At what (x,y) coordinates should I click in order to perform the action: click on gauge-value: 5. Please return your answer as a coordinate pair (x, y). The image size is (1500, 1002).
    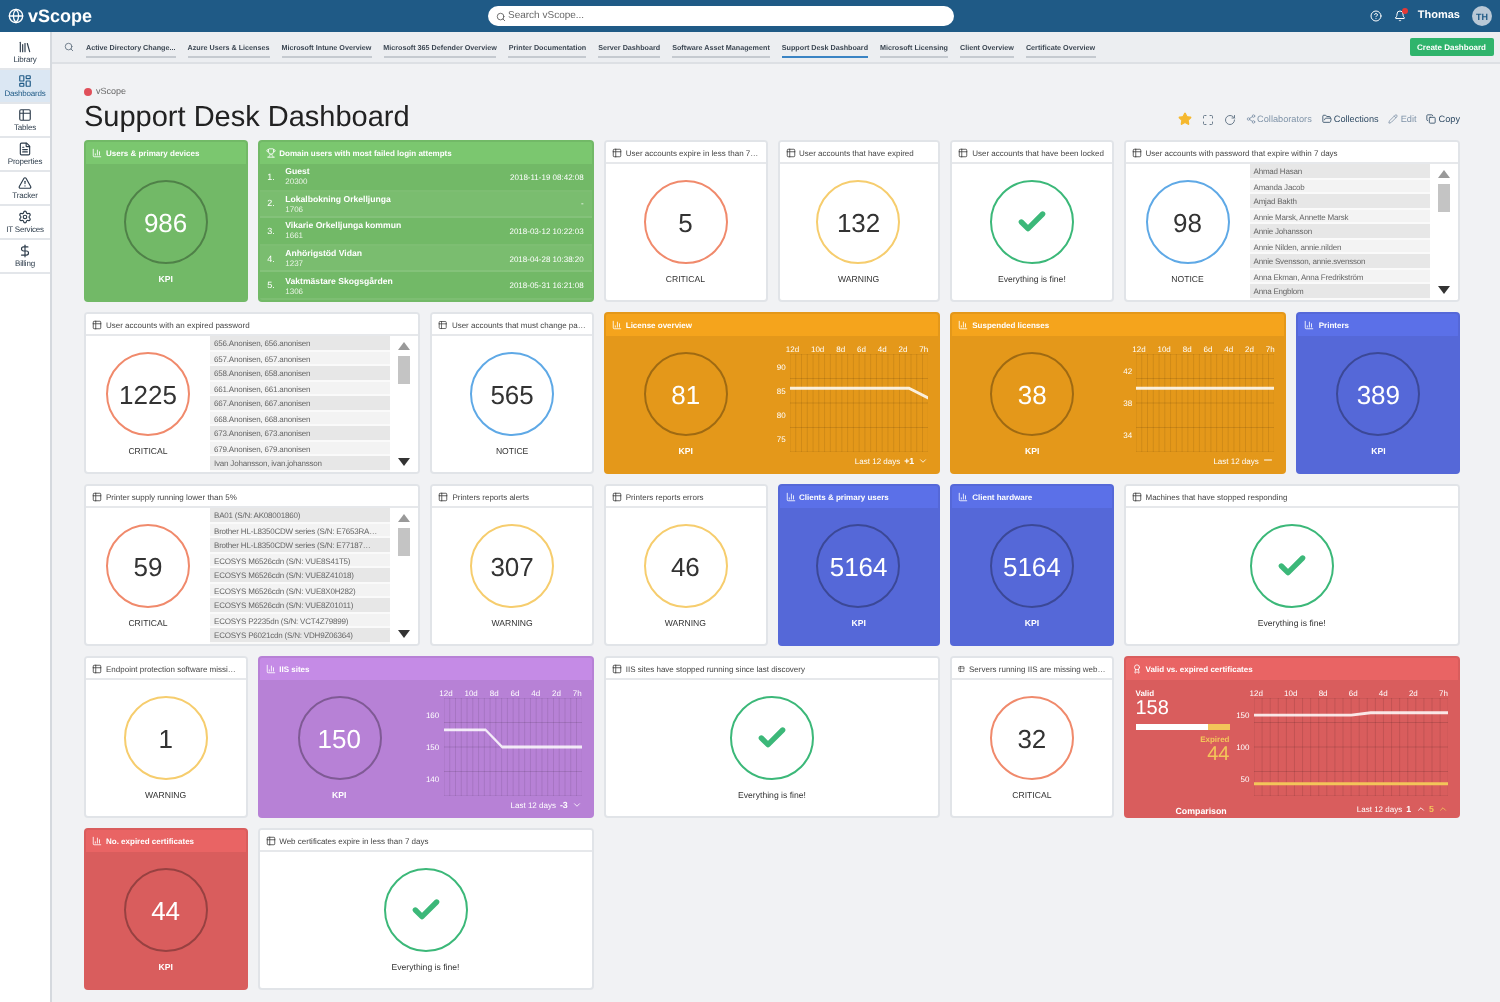
    Looking at the image, I should click on (685, 222).